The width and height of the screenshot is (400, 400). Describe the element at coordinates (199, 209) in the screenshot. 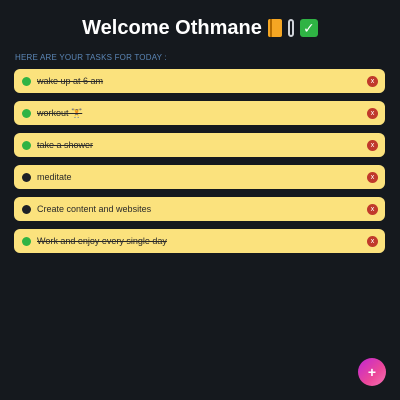

I see `task-item: Create content and websites x` at that location.